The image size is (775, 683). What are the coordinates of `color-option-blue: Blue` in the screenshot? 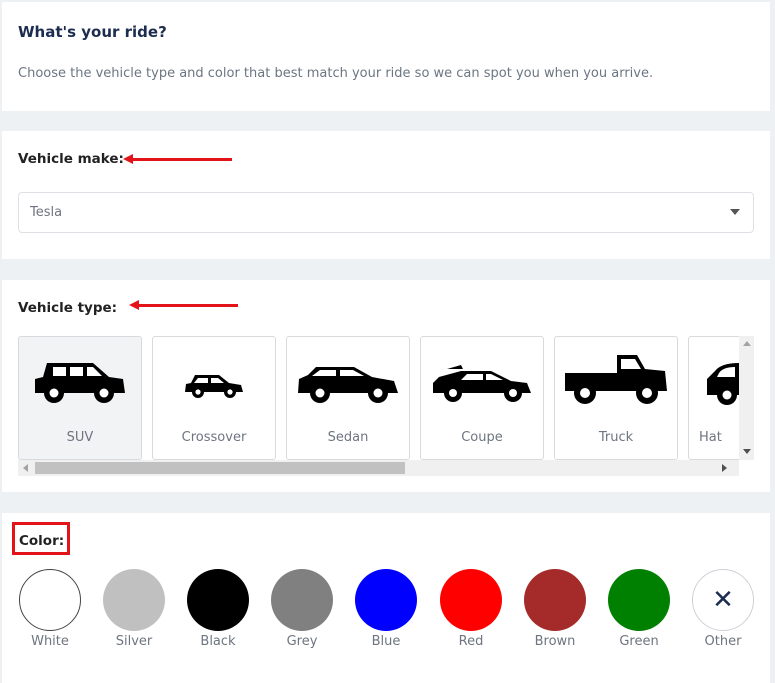 It's located at (386, 609).